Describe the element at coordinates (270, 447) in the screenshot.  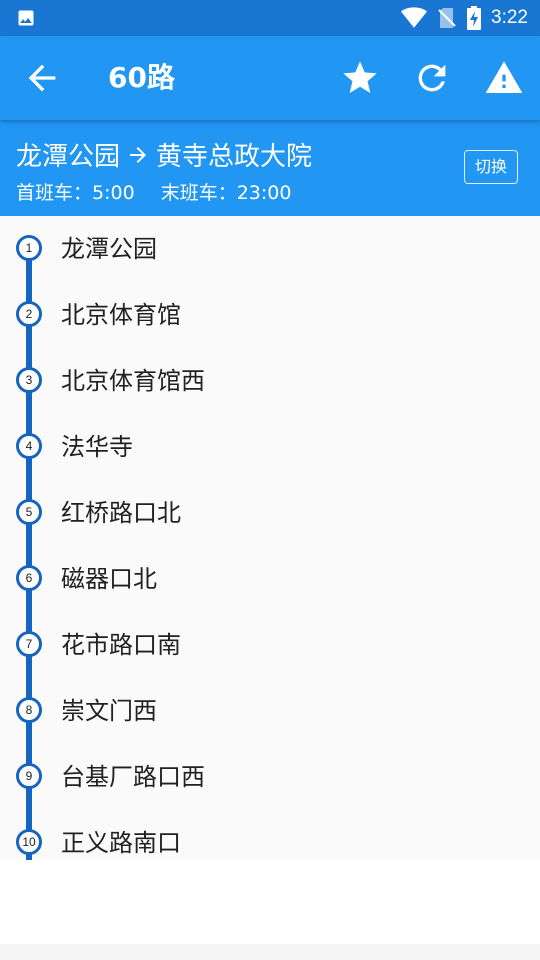
I see `stop-item: 4 法华寺` at that location.